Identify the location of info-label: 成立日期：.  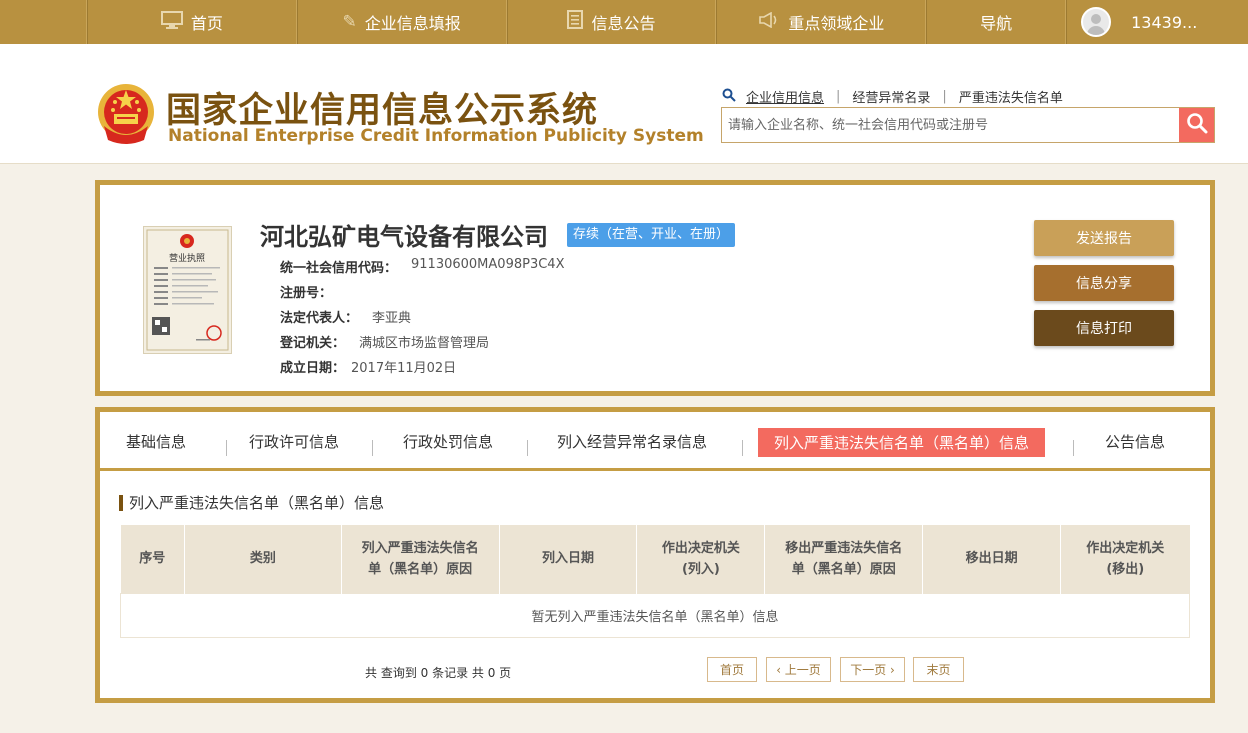
(313, 368).